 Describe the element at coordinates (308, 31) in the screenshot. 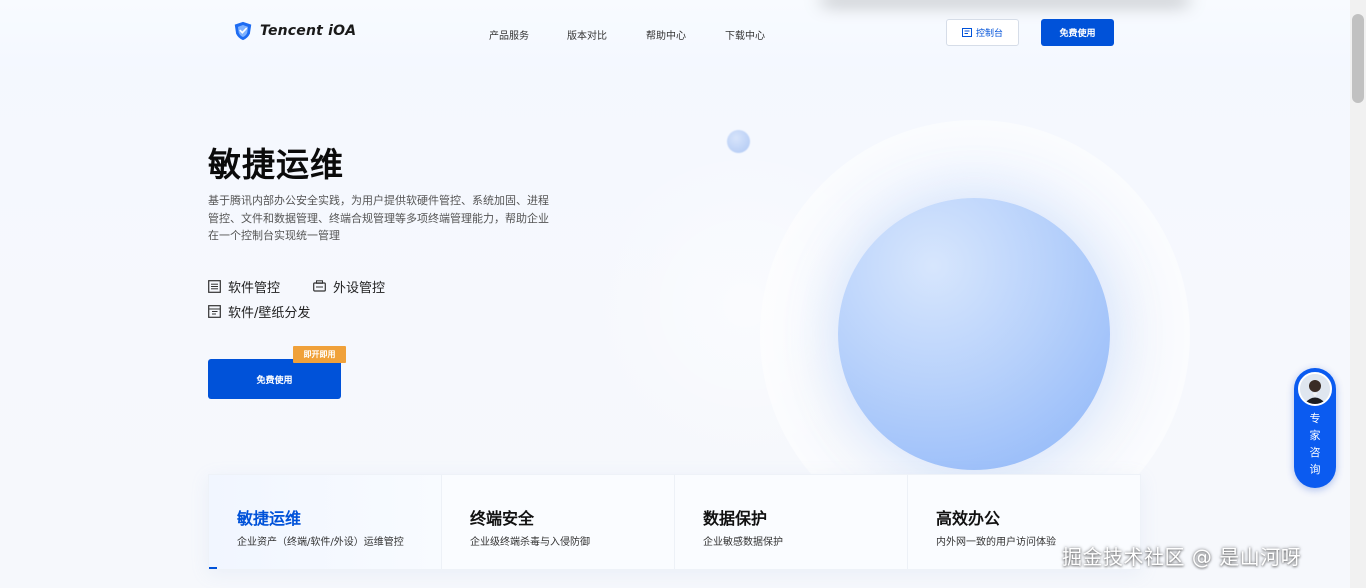

I see `brand-name: Tencent iOA` at that location.